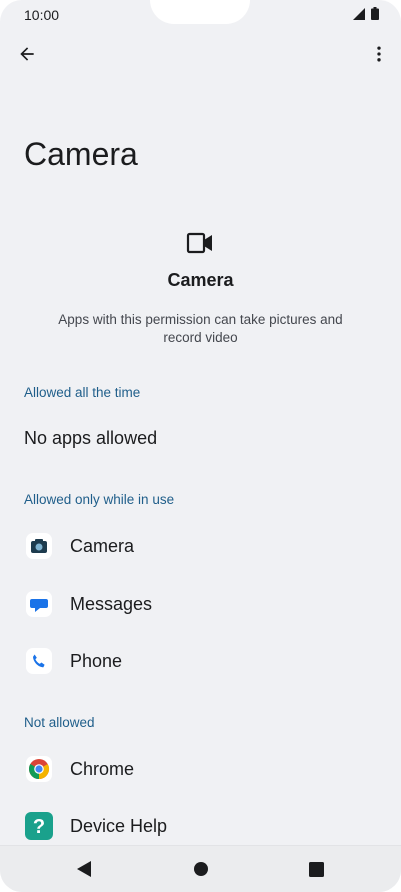 This screenshot has width=401, height=892. I want to click on app-row-chrome: Chrome, so click(200, 769).